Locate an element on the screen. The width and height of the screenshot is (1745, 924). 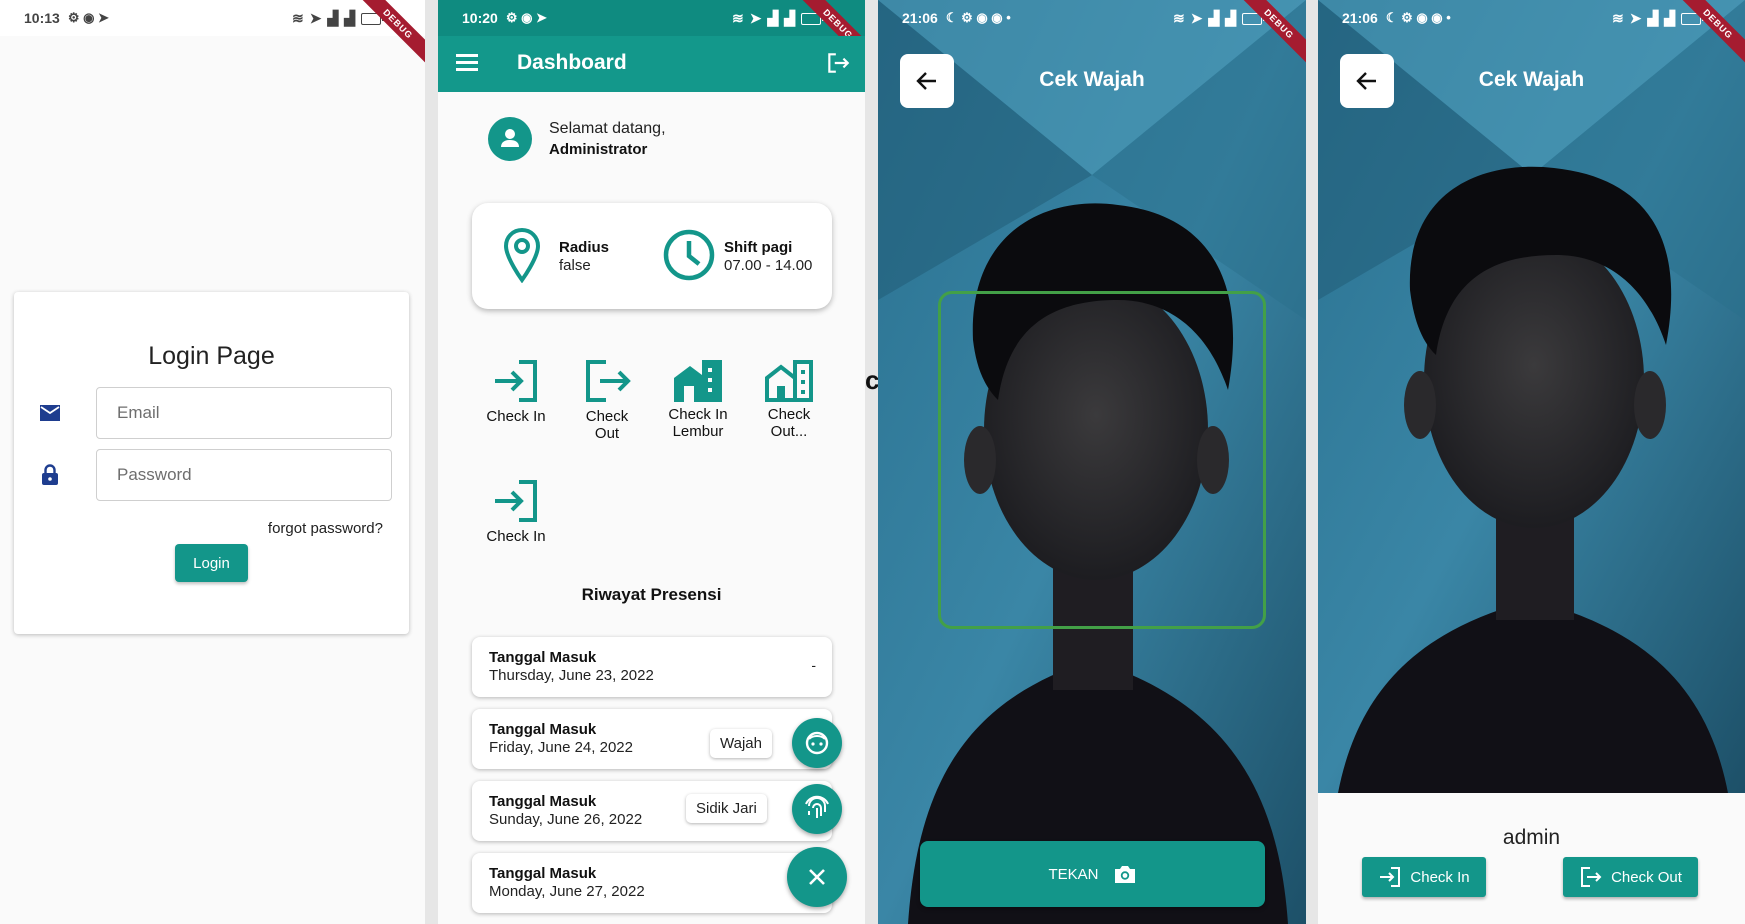
lock-icon is located at coordinates (50, 474).